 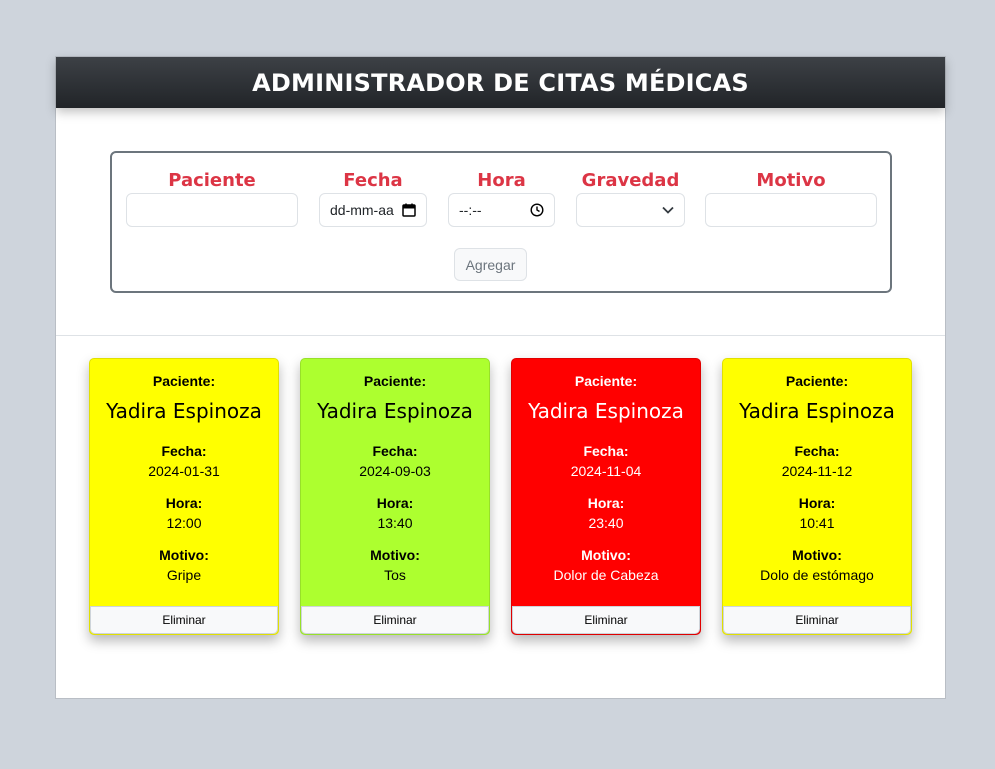 What do you see at coordinates (362, 210) in the screenshot?
I see `fecha-placeholder: dd-mm-aa` at bounding box center [362, 210].